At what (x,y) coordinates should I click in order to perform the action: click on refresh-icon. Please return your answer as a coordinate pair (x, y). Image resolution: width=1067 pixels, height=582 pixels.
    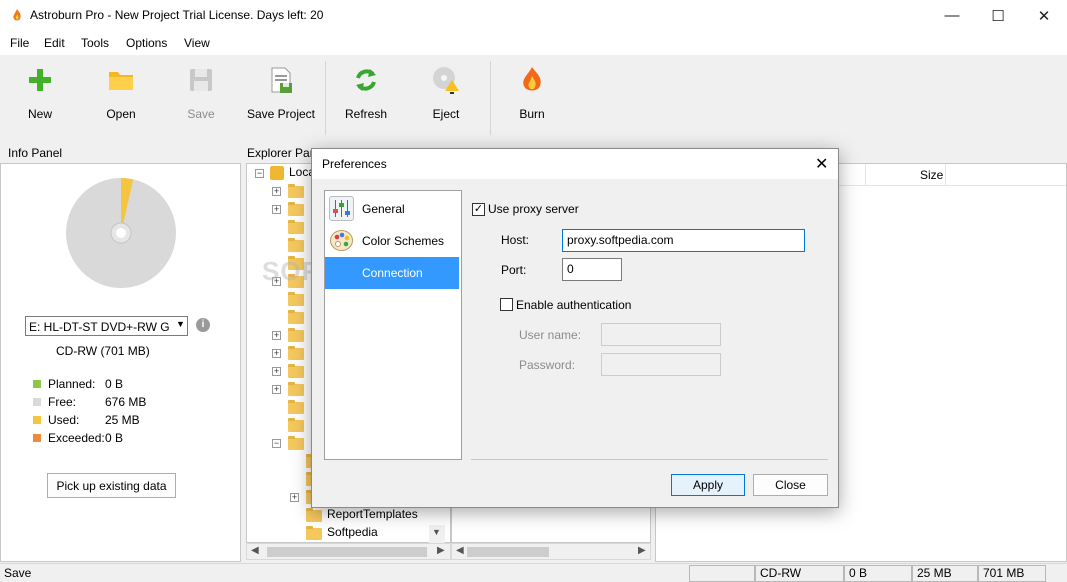
    Looking at the image, I should click on (366, 80).